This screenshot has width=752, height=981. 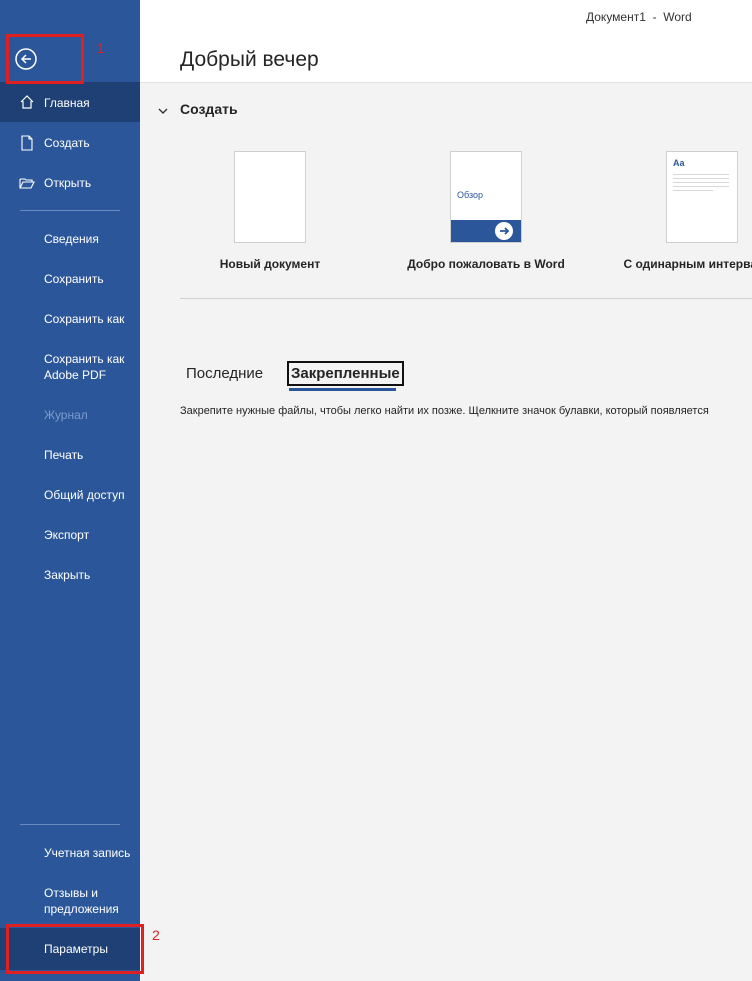 What do you see at coordinates (84, 367) in the screenshot?
I see `sidebar-item-label: Сохранить как Adobe PDF` at bounding box center [84, 367].